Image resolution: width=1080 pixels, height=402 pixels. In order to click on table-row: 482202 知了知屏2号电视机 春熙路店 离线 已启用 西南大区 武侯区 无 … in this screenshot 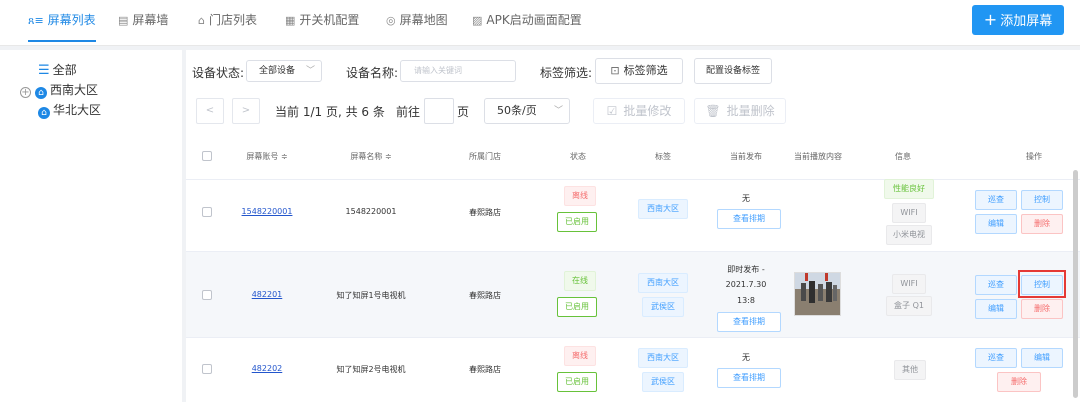, I will do `click(633, 370)`.